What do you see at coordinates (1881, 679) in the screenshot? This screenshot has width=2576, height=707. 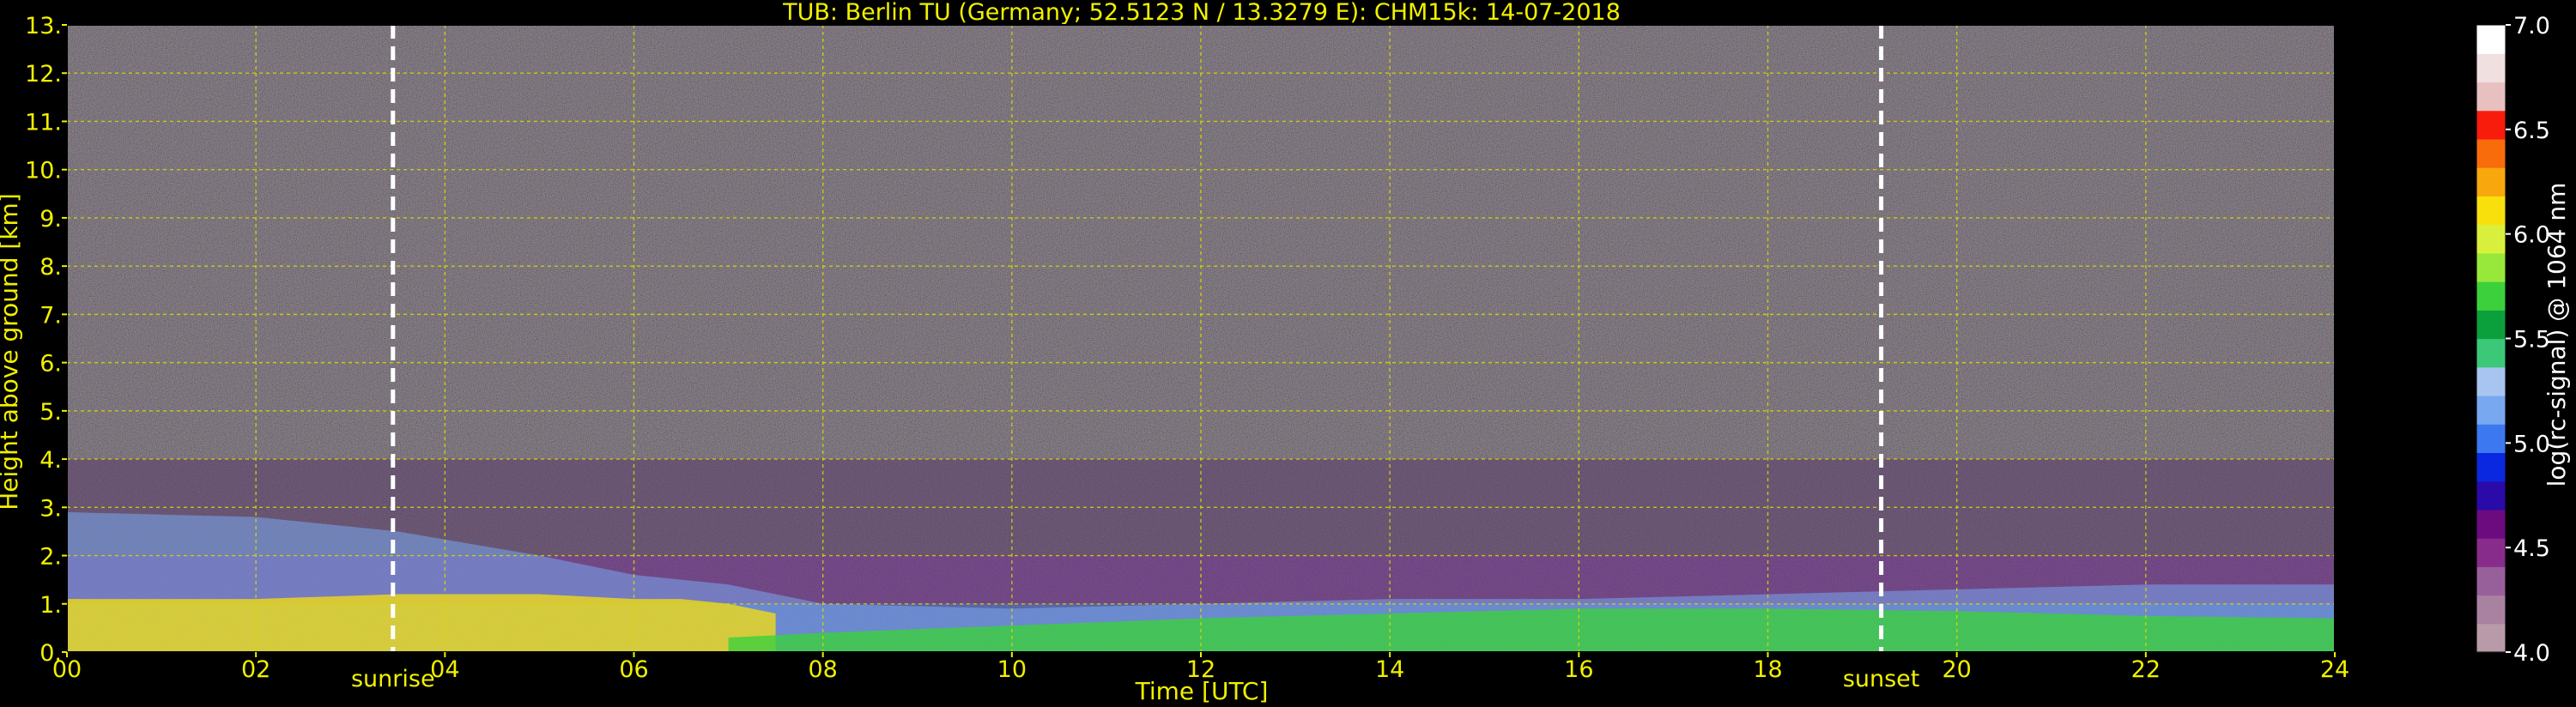 I see `annotation-label: sunset` at bounding box center [1881, 679].